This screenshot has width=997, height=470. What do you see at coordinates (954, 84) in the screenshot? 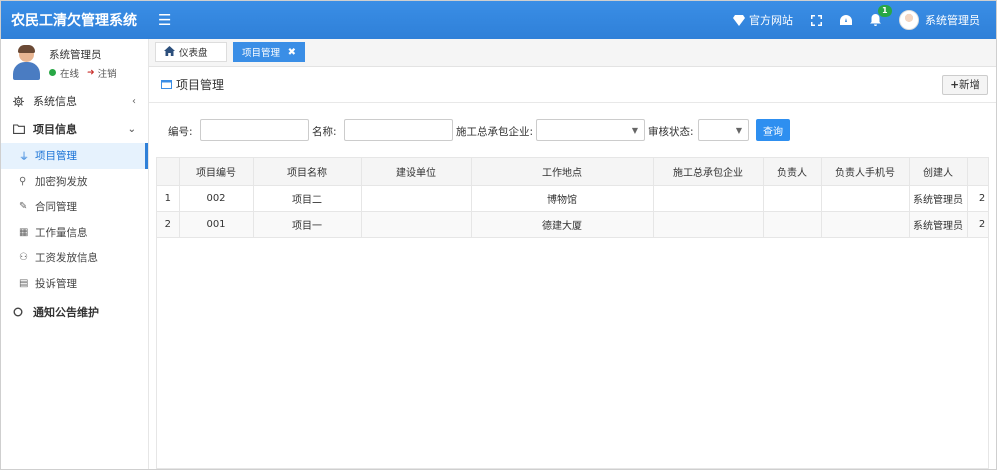
I see `plus-icon: +` at bounding box center [954, 84].